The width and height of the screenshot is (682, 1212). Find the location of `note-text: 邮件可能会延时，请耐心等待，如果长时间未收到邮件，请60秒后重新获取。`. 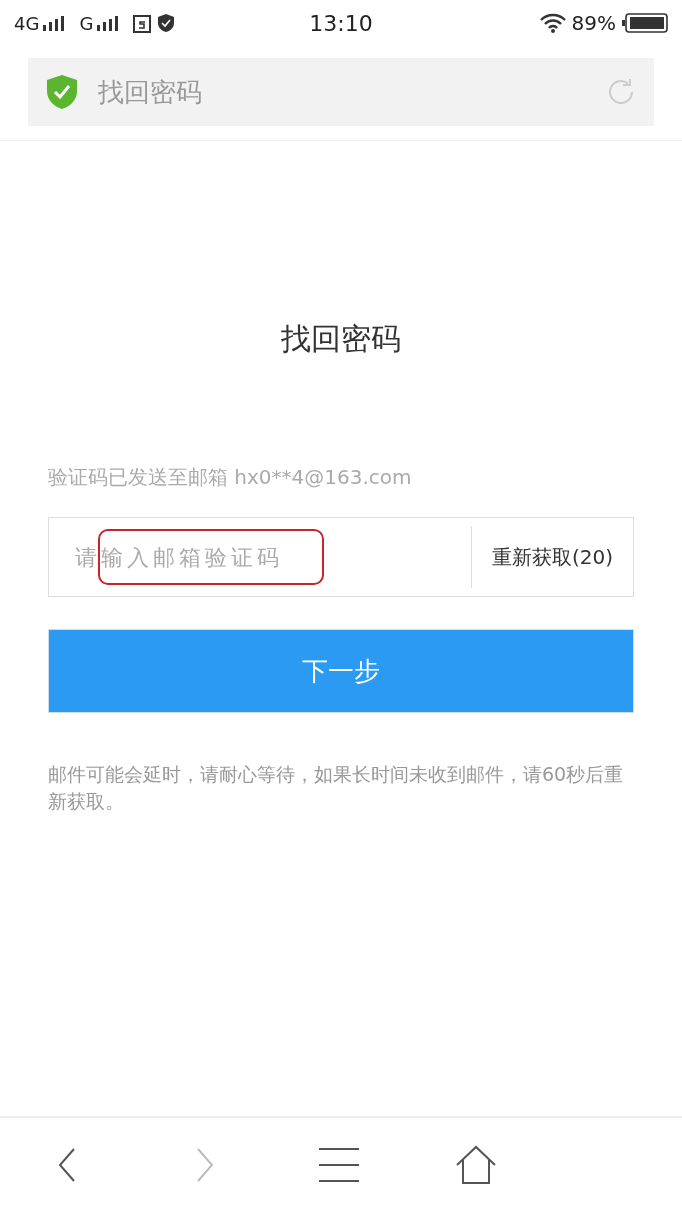

note-text: 邮件可能会延时，请耐心等待，如果长时间未收到邮件，请60秒后重新获取。 is located at coordinates (336, 788).